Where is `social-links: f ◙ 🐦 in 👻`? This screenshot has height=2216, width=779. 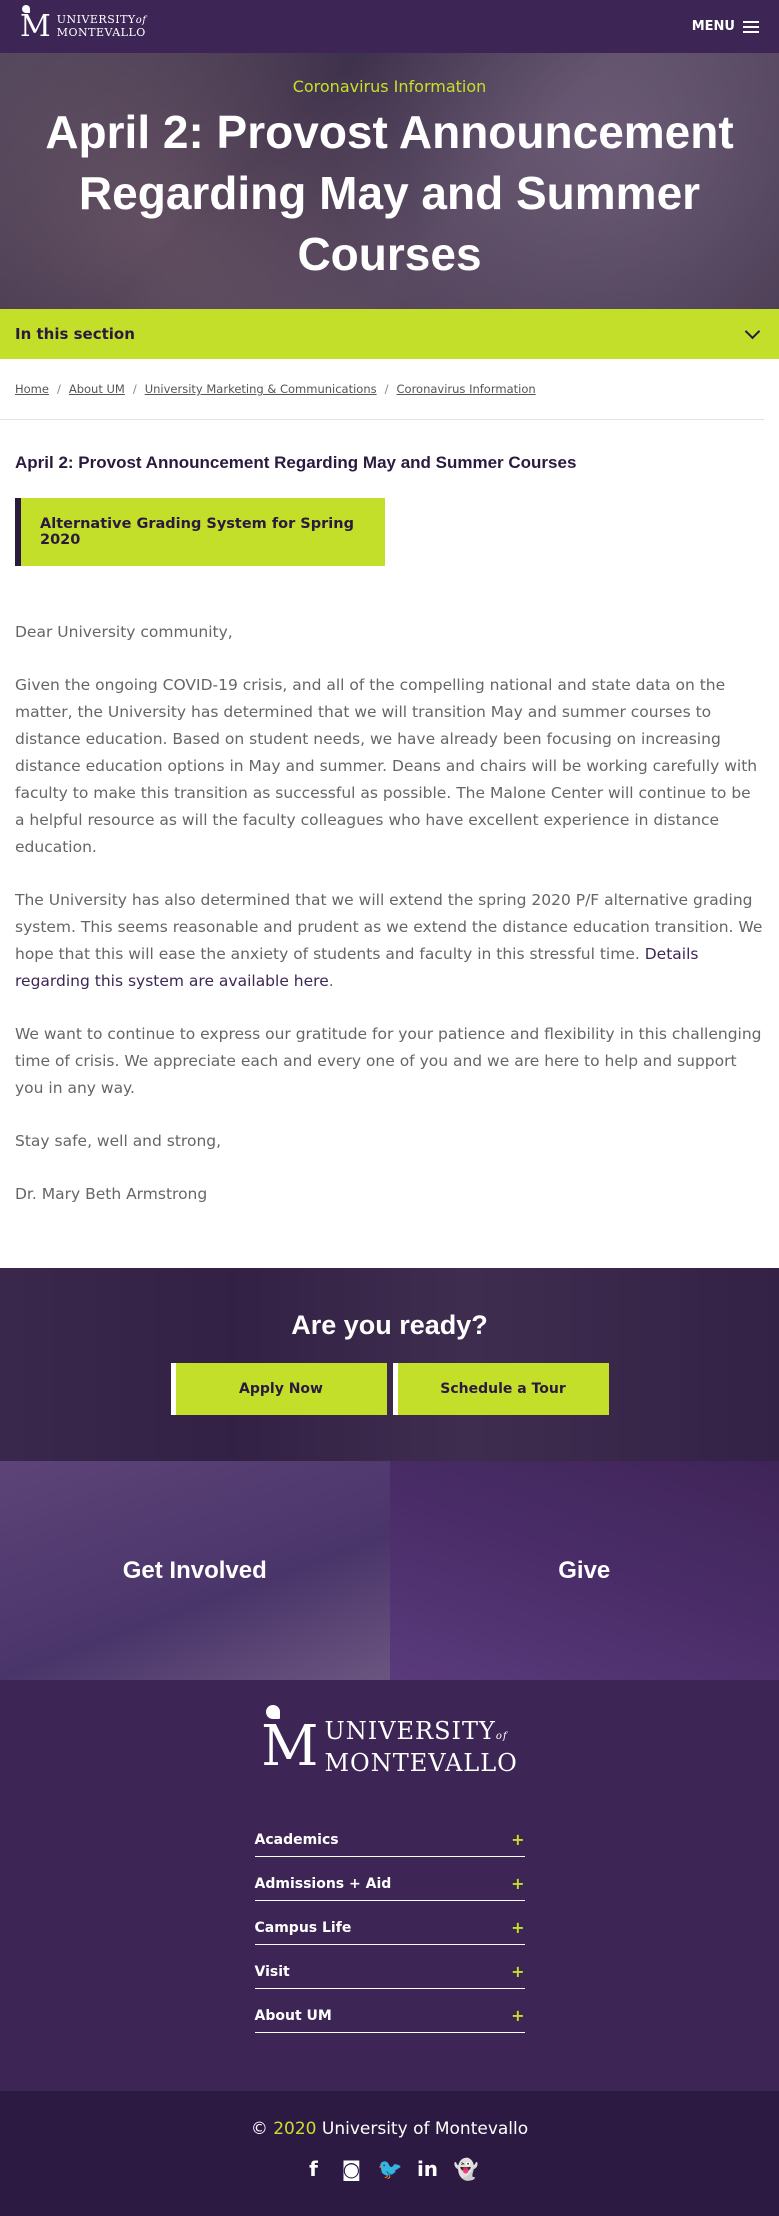
social-links: f ◙ 🐦 in 👻 is located at coordinates (390, 2169).